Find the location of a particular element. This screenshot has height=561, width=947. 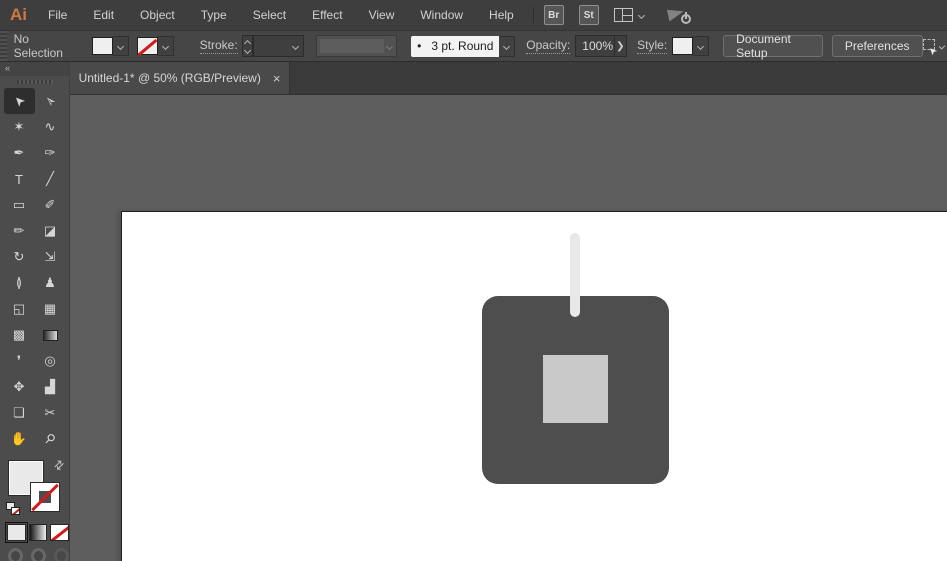

menu-window: Window is located at coordinates (441, 15).